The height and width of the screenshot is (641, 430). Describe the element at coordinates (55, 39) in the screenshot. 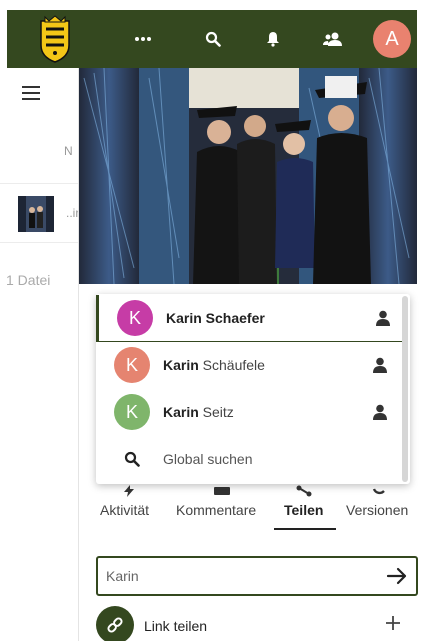

I see `state-coat-of-arms-logo` at that location.